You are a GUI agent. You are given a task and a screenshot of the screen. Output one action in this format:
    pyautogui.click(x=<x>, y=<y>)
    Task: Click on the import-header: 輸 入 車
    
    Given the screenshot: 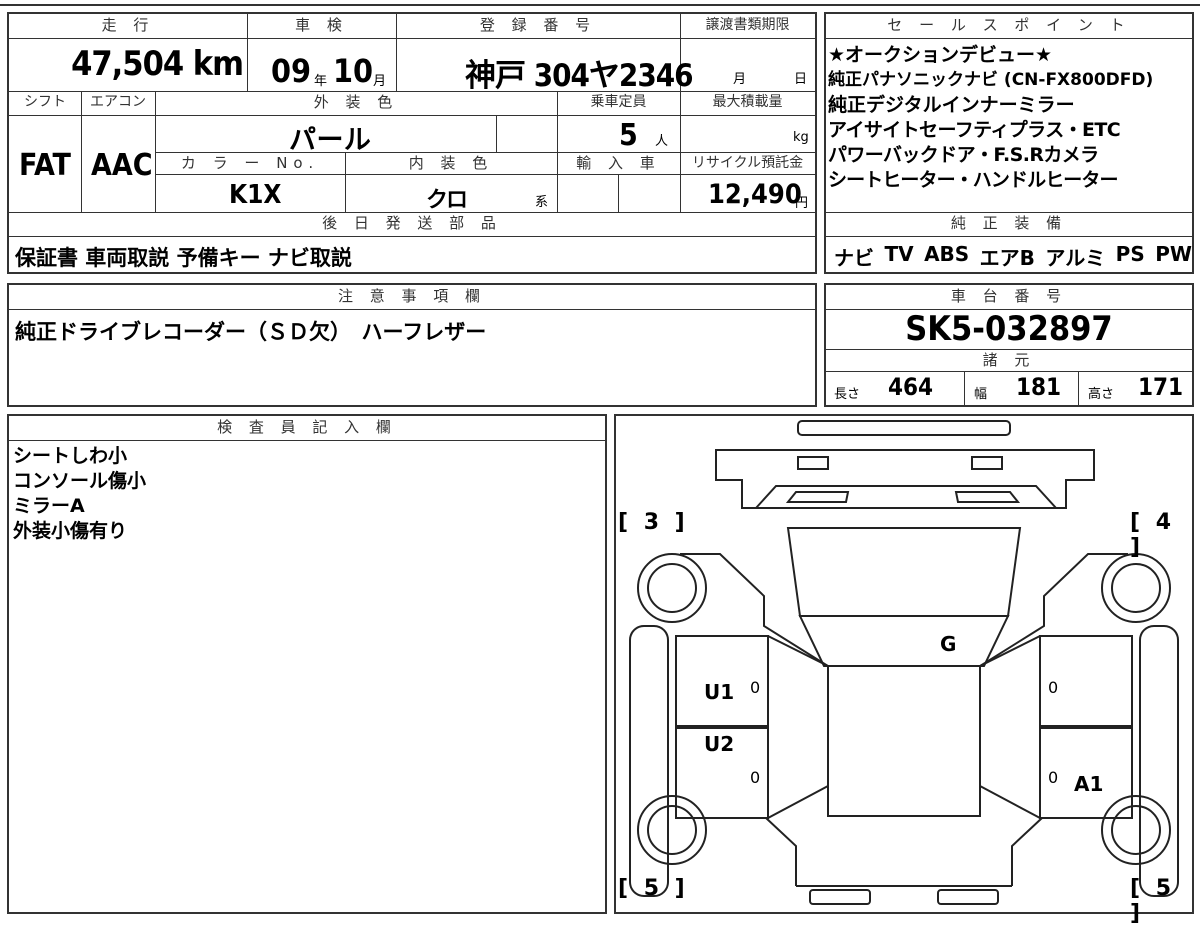 What is the action you would take?
    pyautogui.click(x=618, y=163)
    